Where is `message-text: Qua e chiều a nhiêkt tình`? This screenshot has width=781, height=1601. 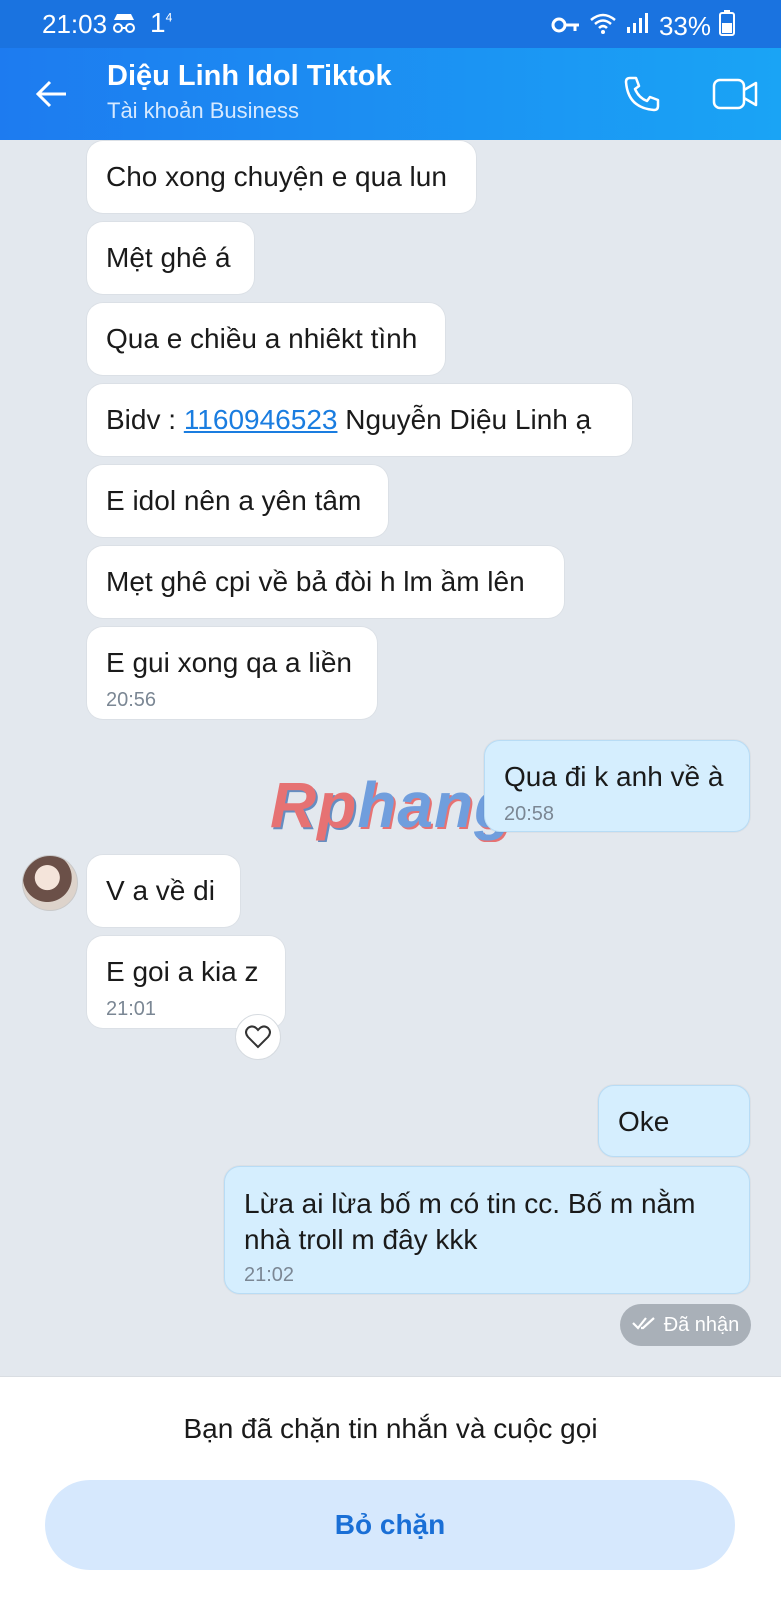 message-text: Qua e chiều a nhiêkt tình is located at coordinates (262, 338).